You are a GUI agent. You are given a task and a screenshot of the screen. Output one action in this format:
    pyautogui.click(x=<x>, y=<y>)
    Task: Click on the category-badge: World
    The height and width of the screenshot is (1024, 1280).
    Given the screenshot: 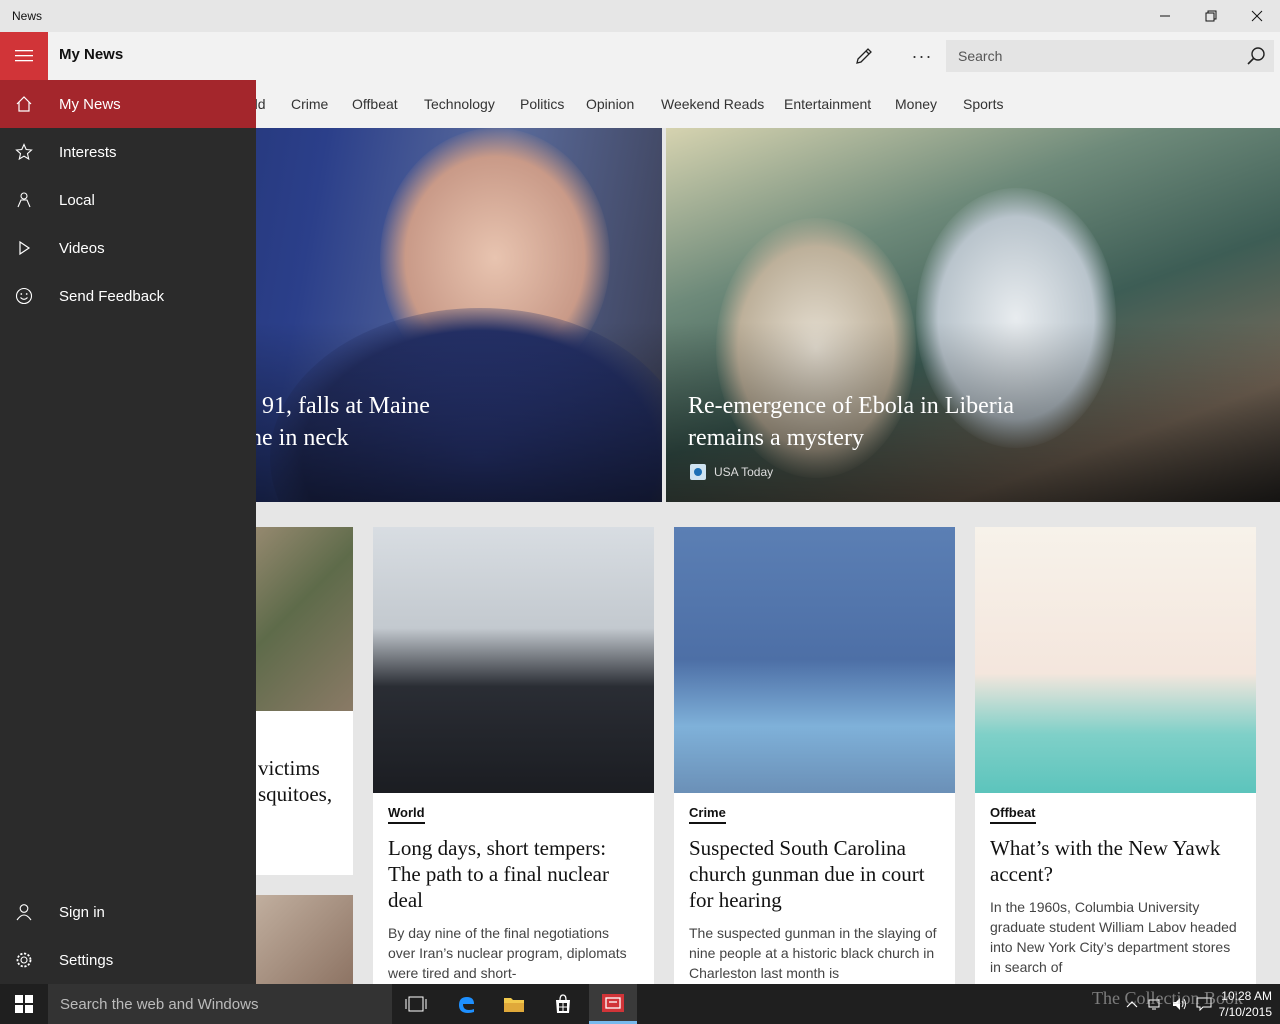 What is the action you would take?
    pyautogui.click(x=406, y=814)
    